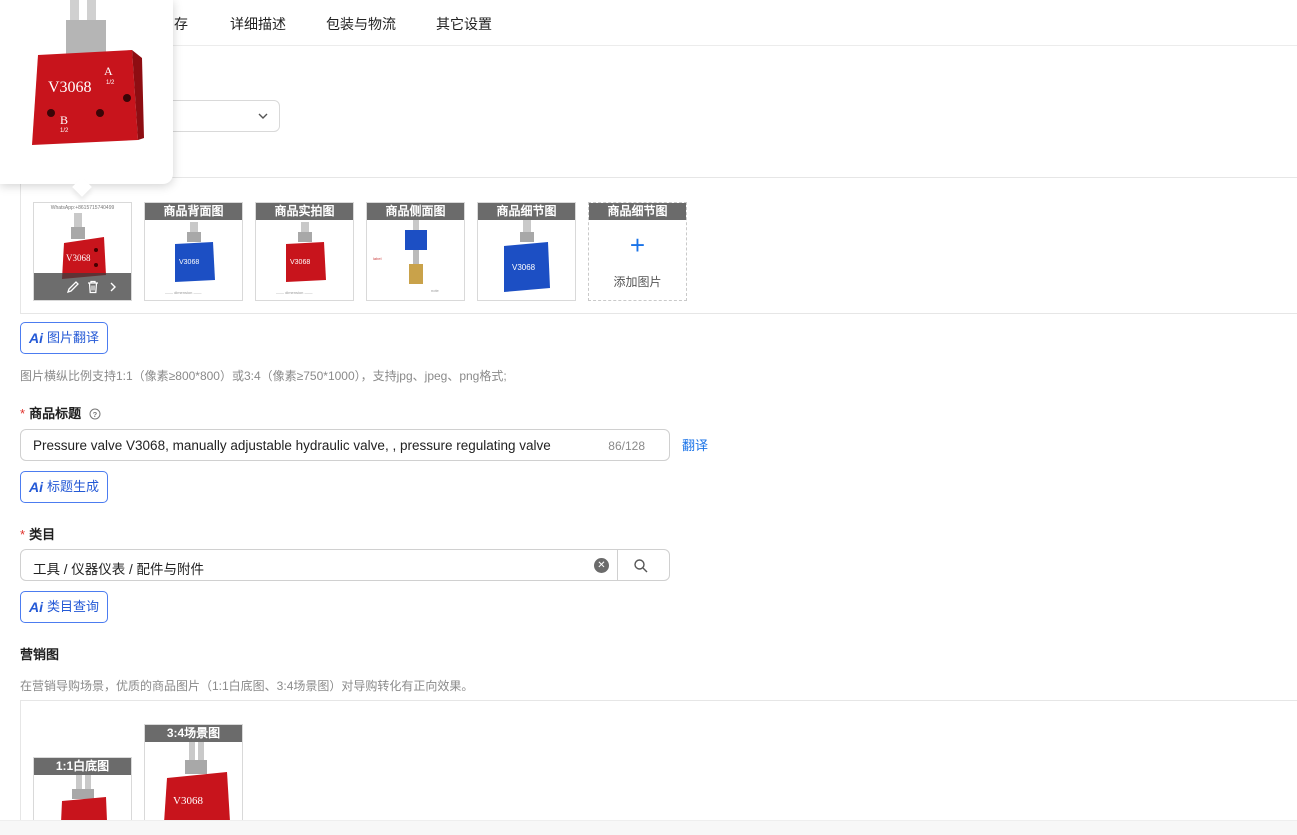  What do you see at coordinates (73, 337) in the screenshot?
I see `image-translate-label: 图片翻译` at bounding box center [73, 337].